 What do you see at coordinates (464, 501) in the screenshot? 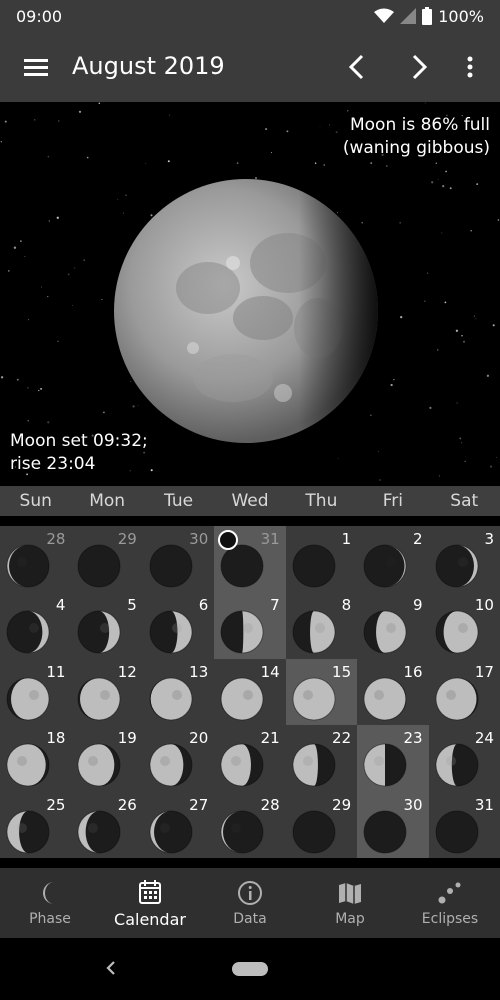
I see `weekday-sat: Sat` at bounding box center [464, 501].